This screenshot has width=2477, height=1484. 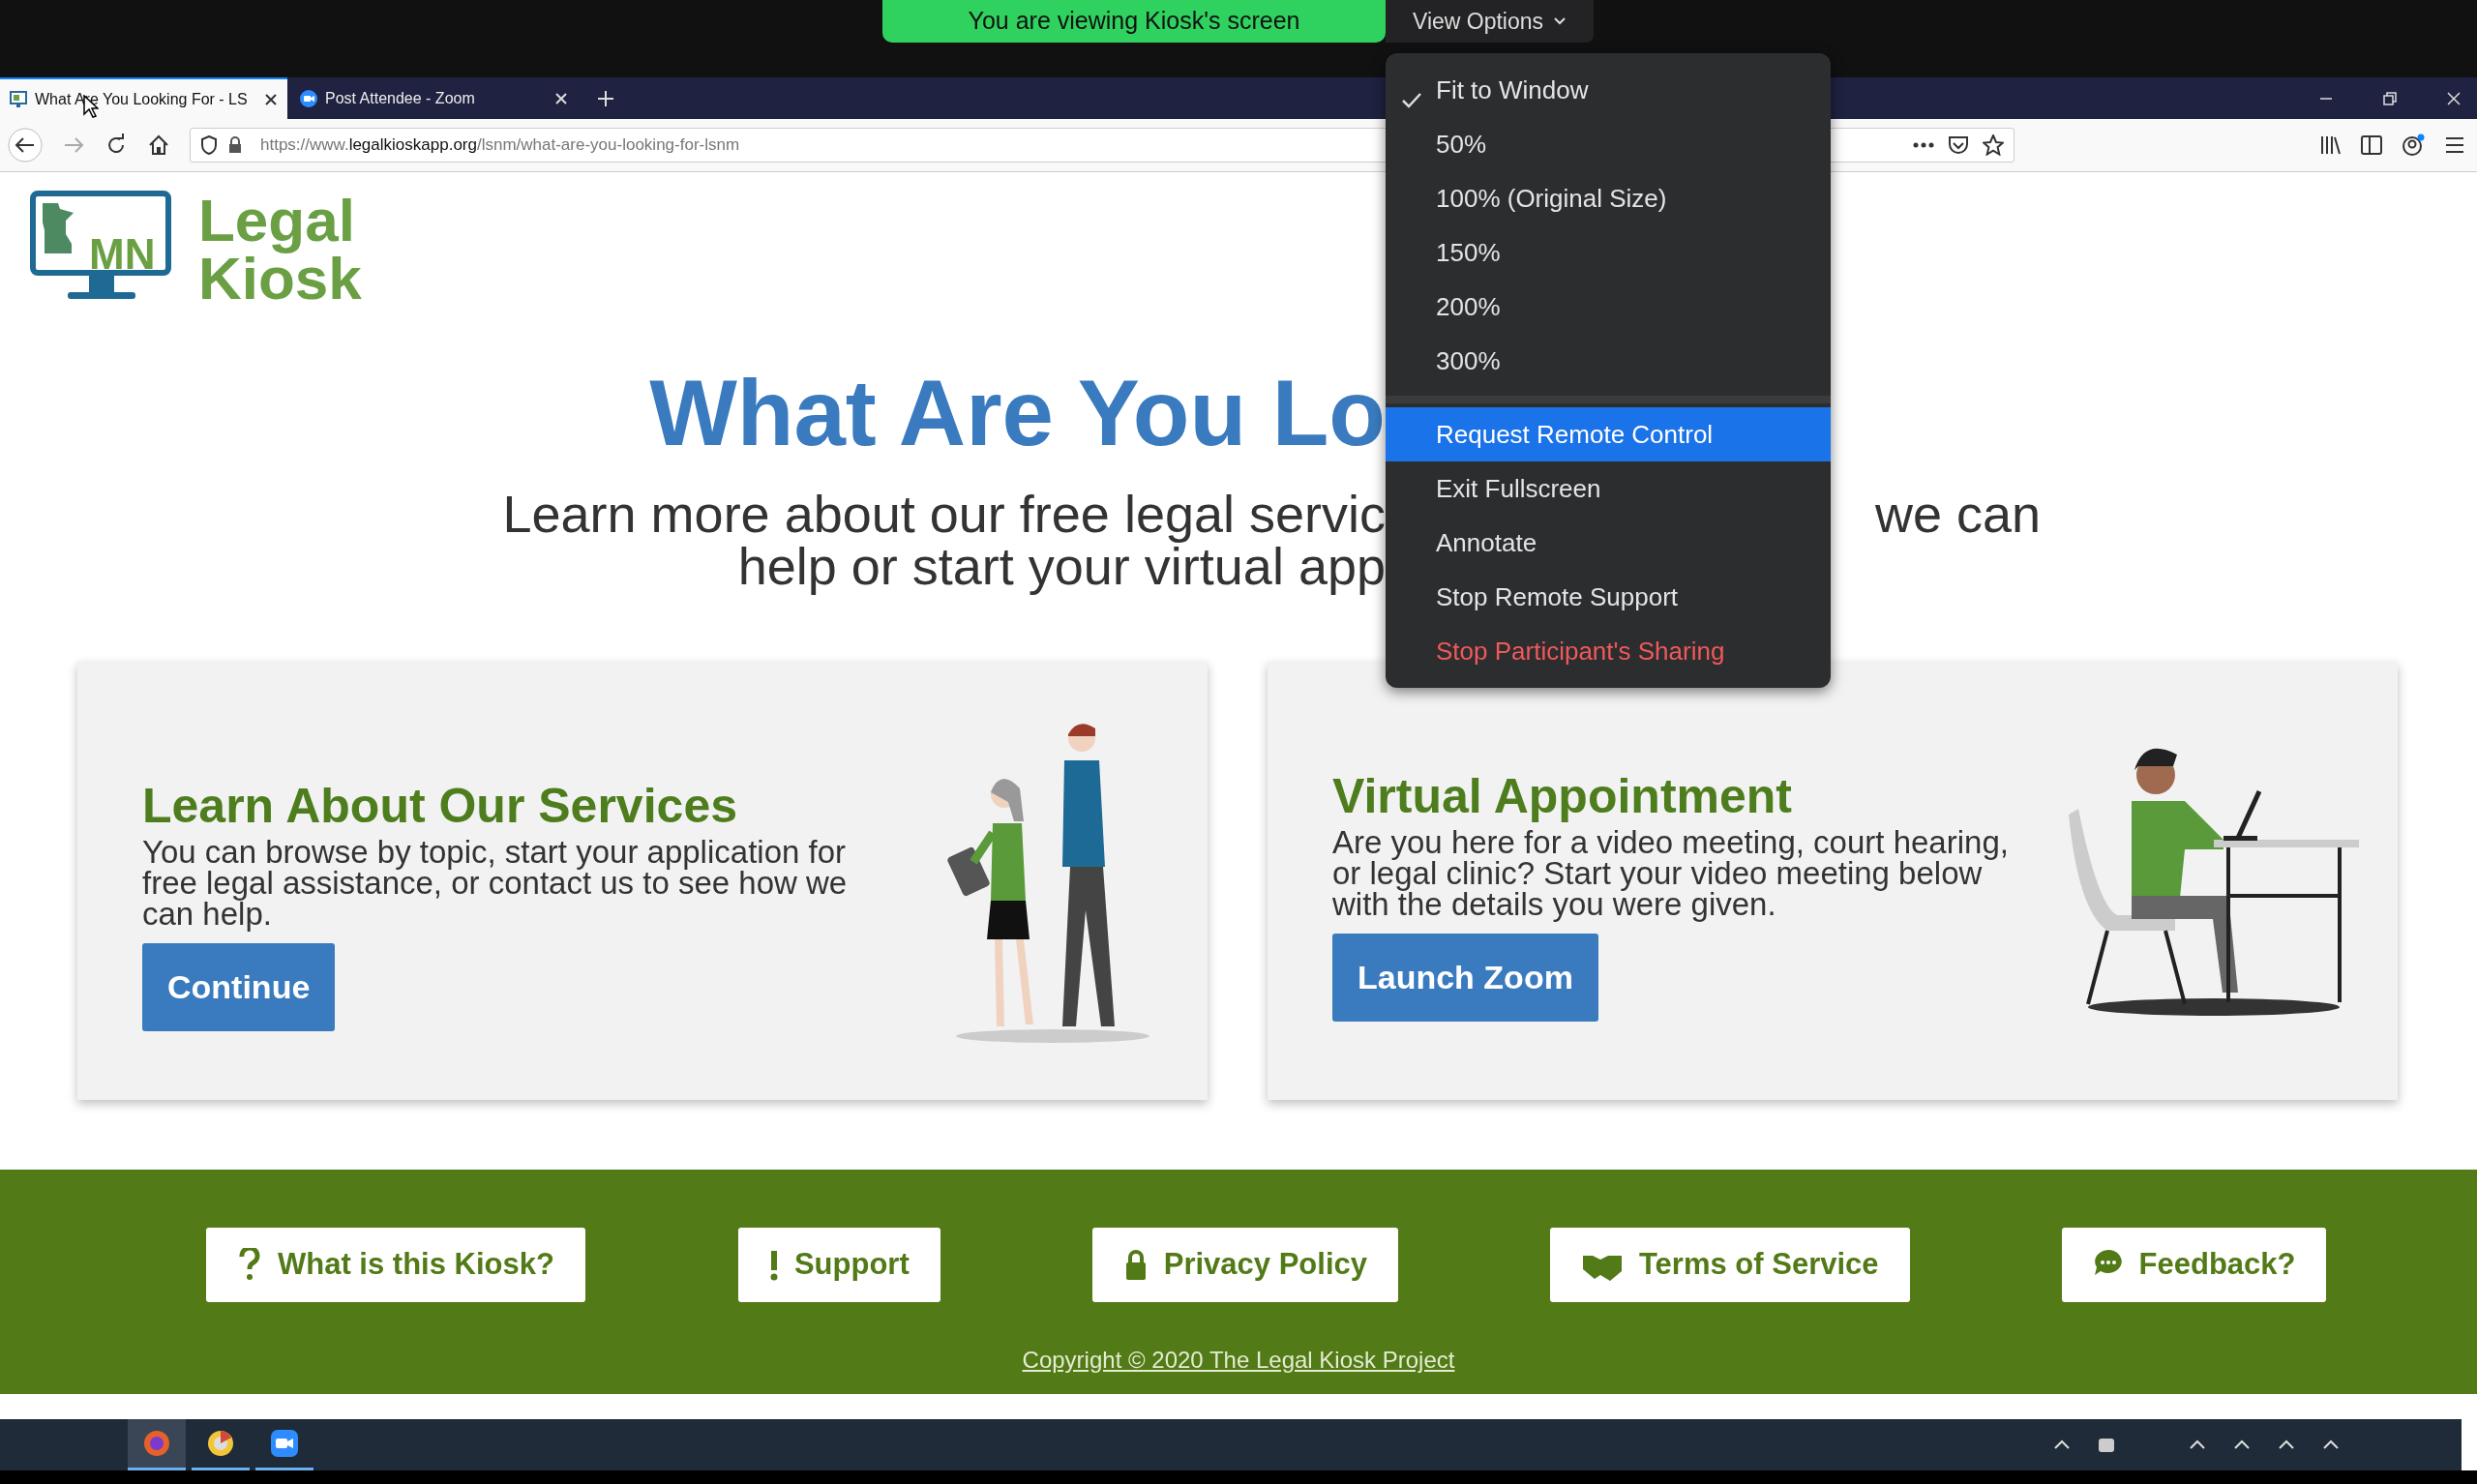 I want to click on close-icon, so click(x=271, y=99).